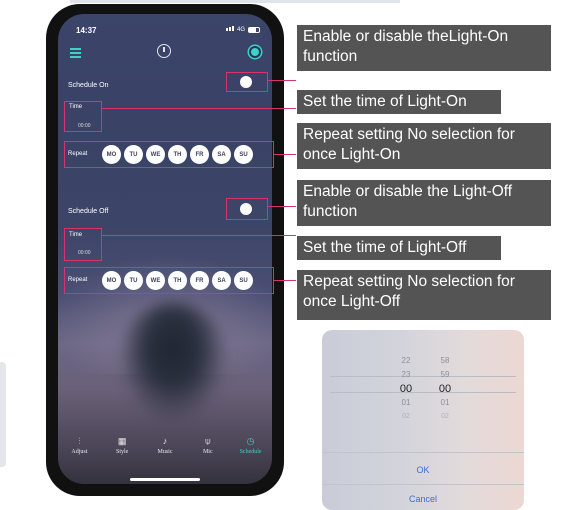  I want to click on callout-on-time: Set the time of Light-On, so click(399, 102).